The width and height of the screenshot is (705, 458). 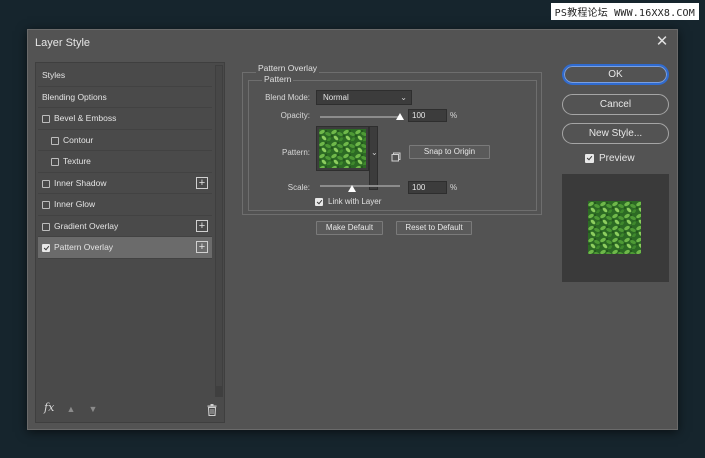 What do you see at coordinates (130, 410) in the screenshot?
I see `styles-footer: fx ▲ ▼` at bounding box center [130, 410].